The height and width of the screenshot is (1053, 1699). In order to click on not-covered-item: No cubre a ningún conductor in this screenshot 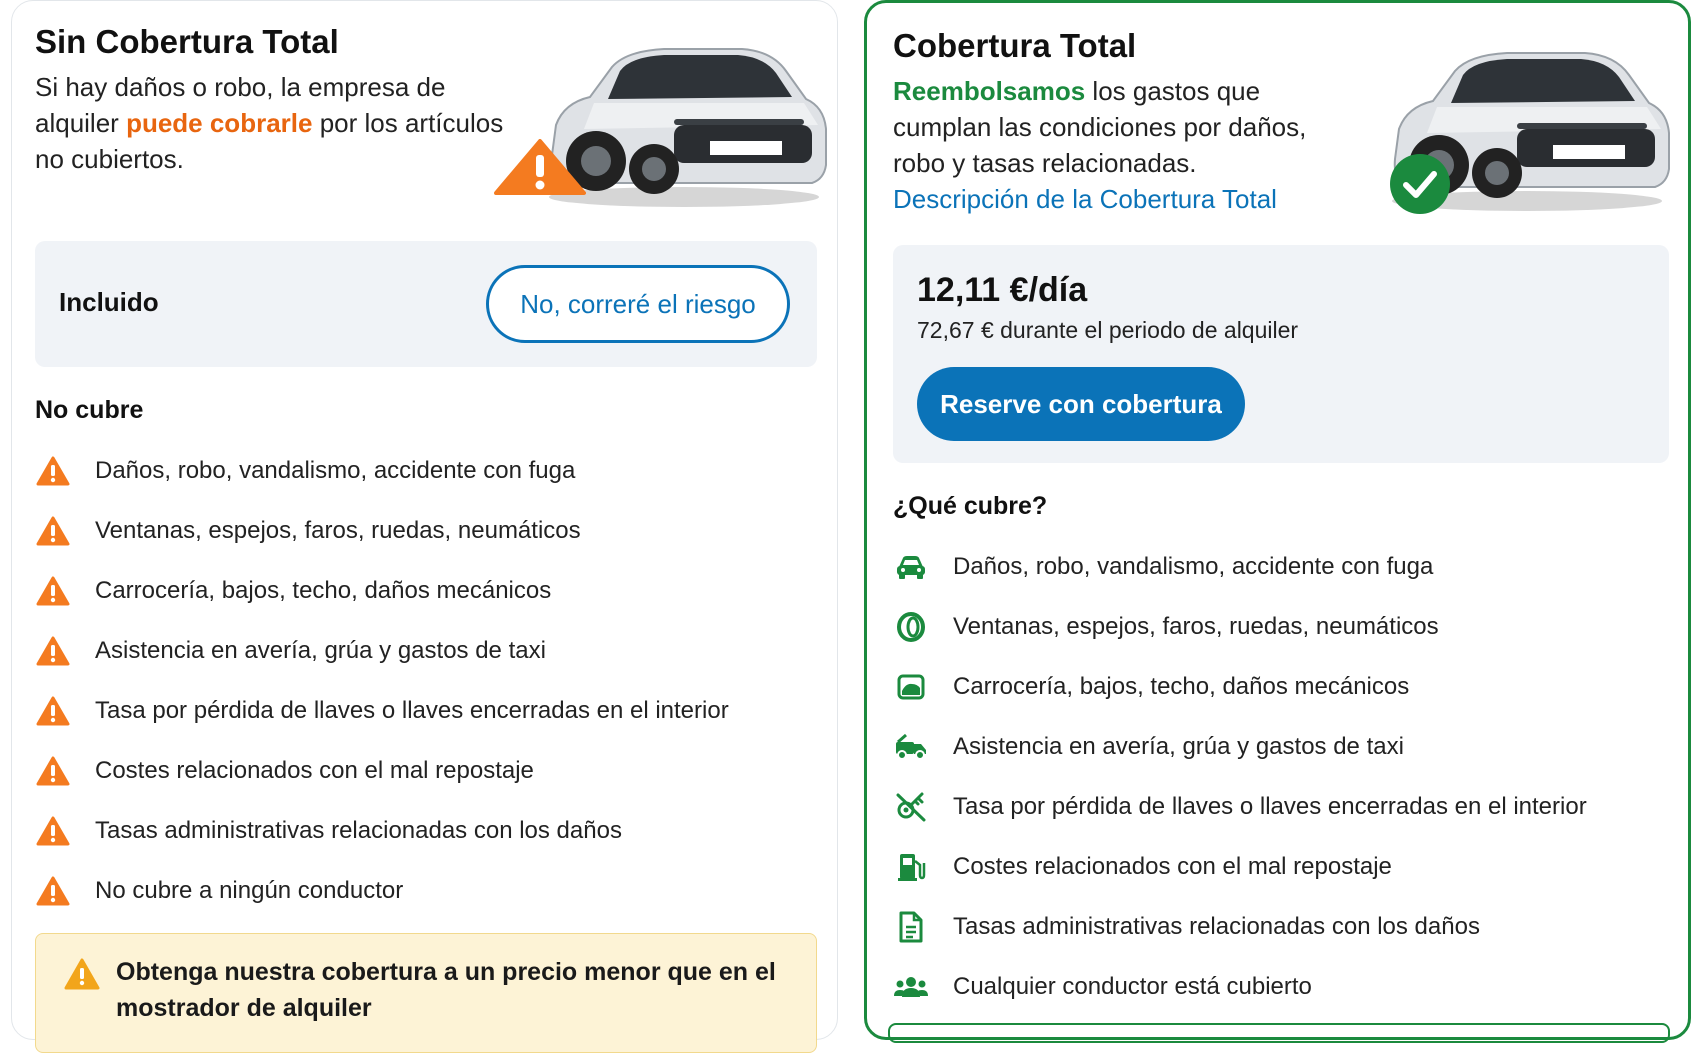, I will do `click(382, 891)`.